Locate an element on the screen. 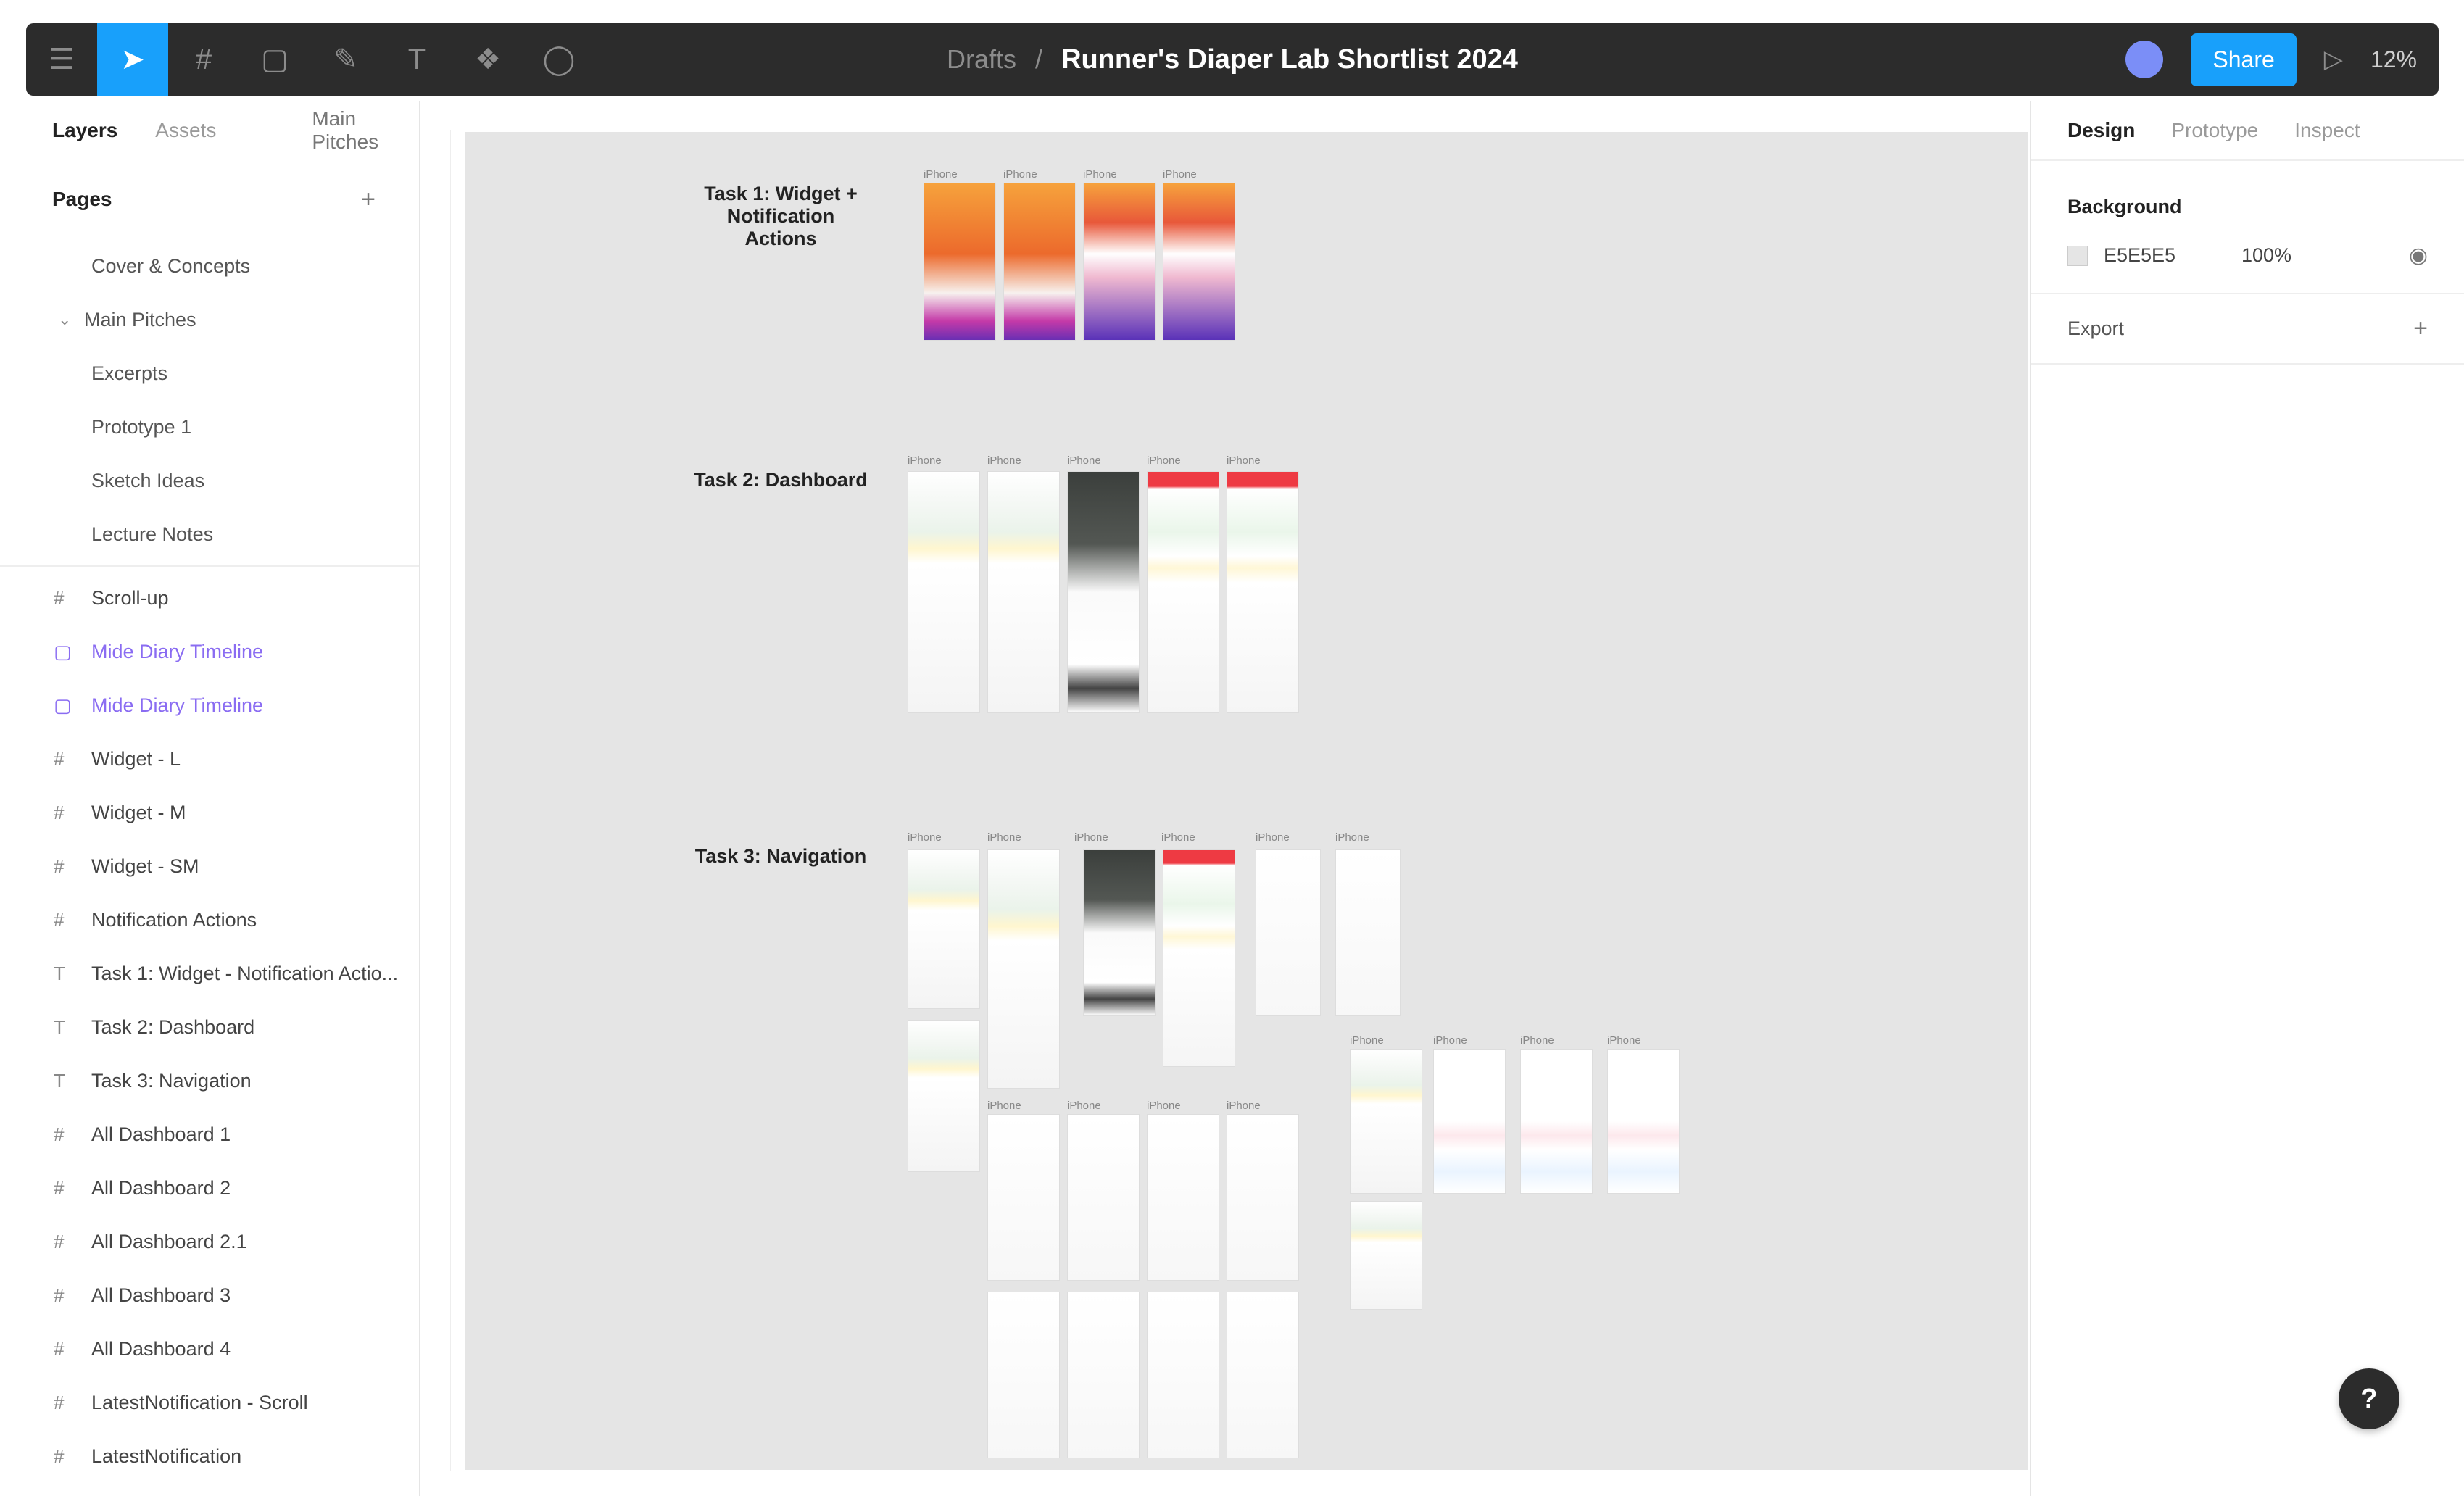 The image size is (2464, 1496). add-export-icon: + is located at coordinates (2421, 329).